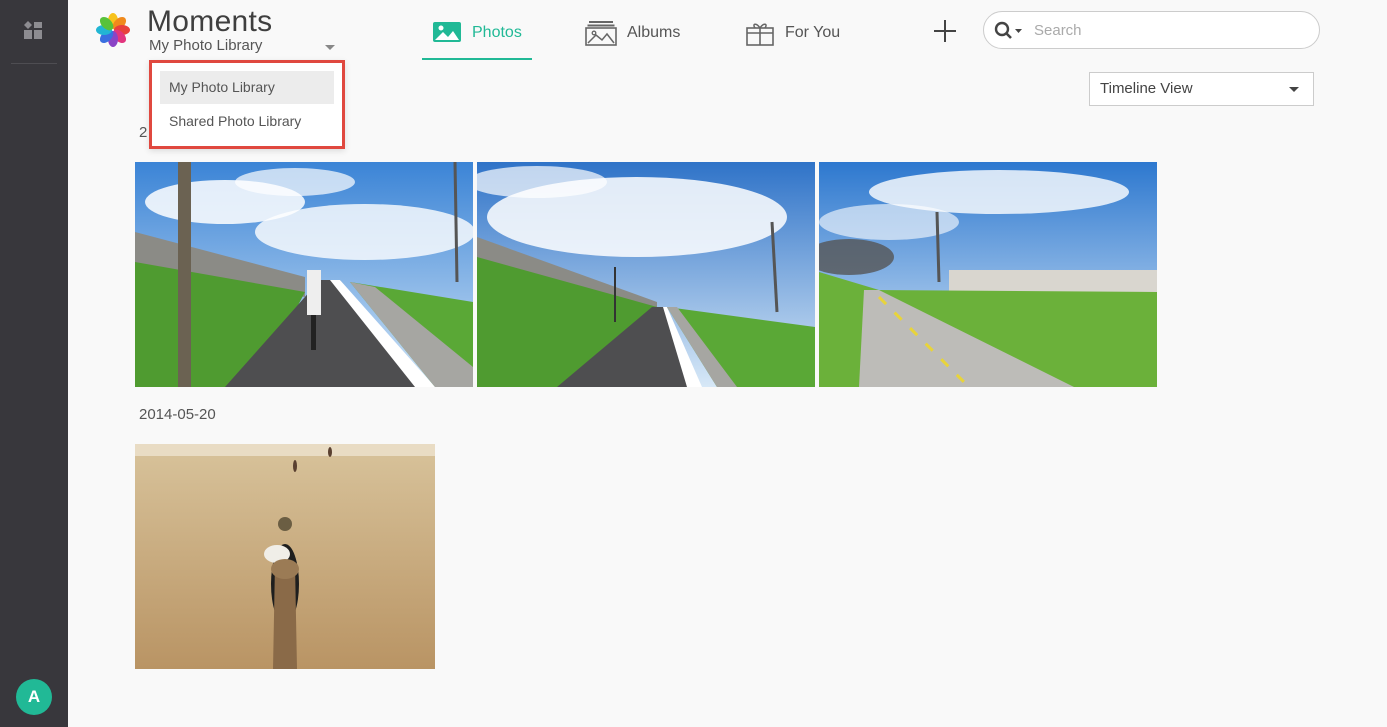  I want to click on left-rail: A, so click(34, 363).